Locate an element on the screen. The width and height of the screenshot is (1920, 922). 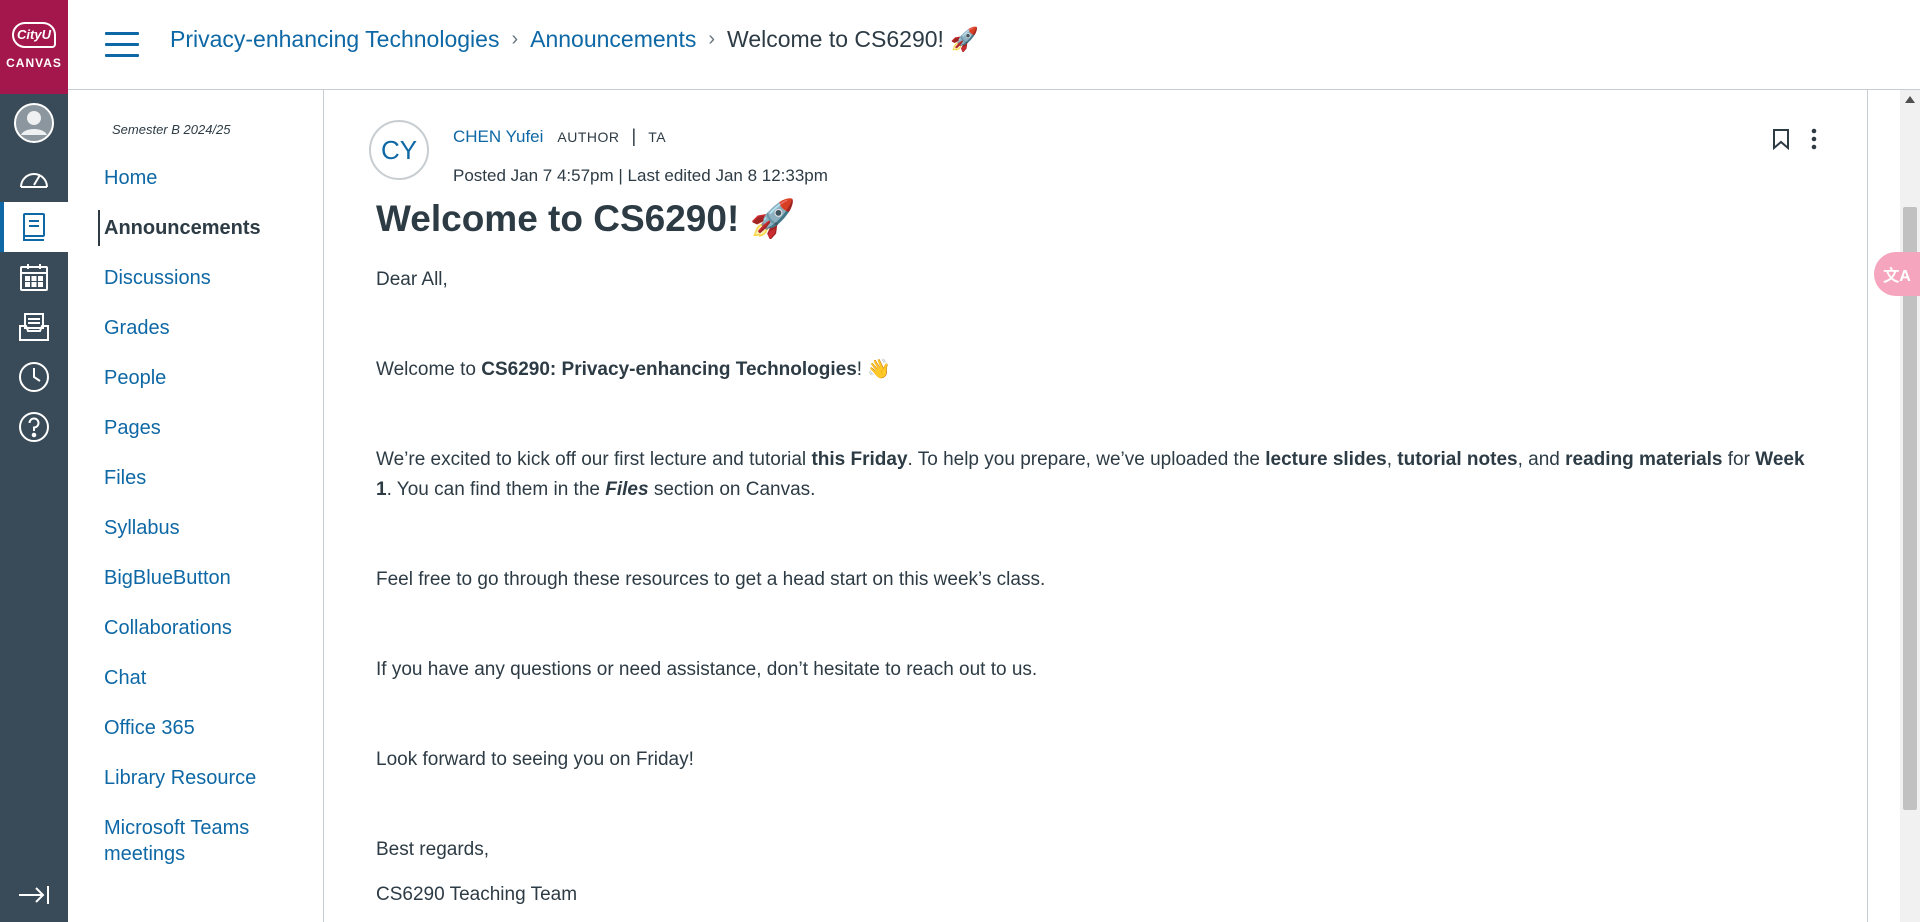
signature: CS6290 Teaching Team is located at coordinates (477, 894).